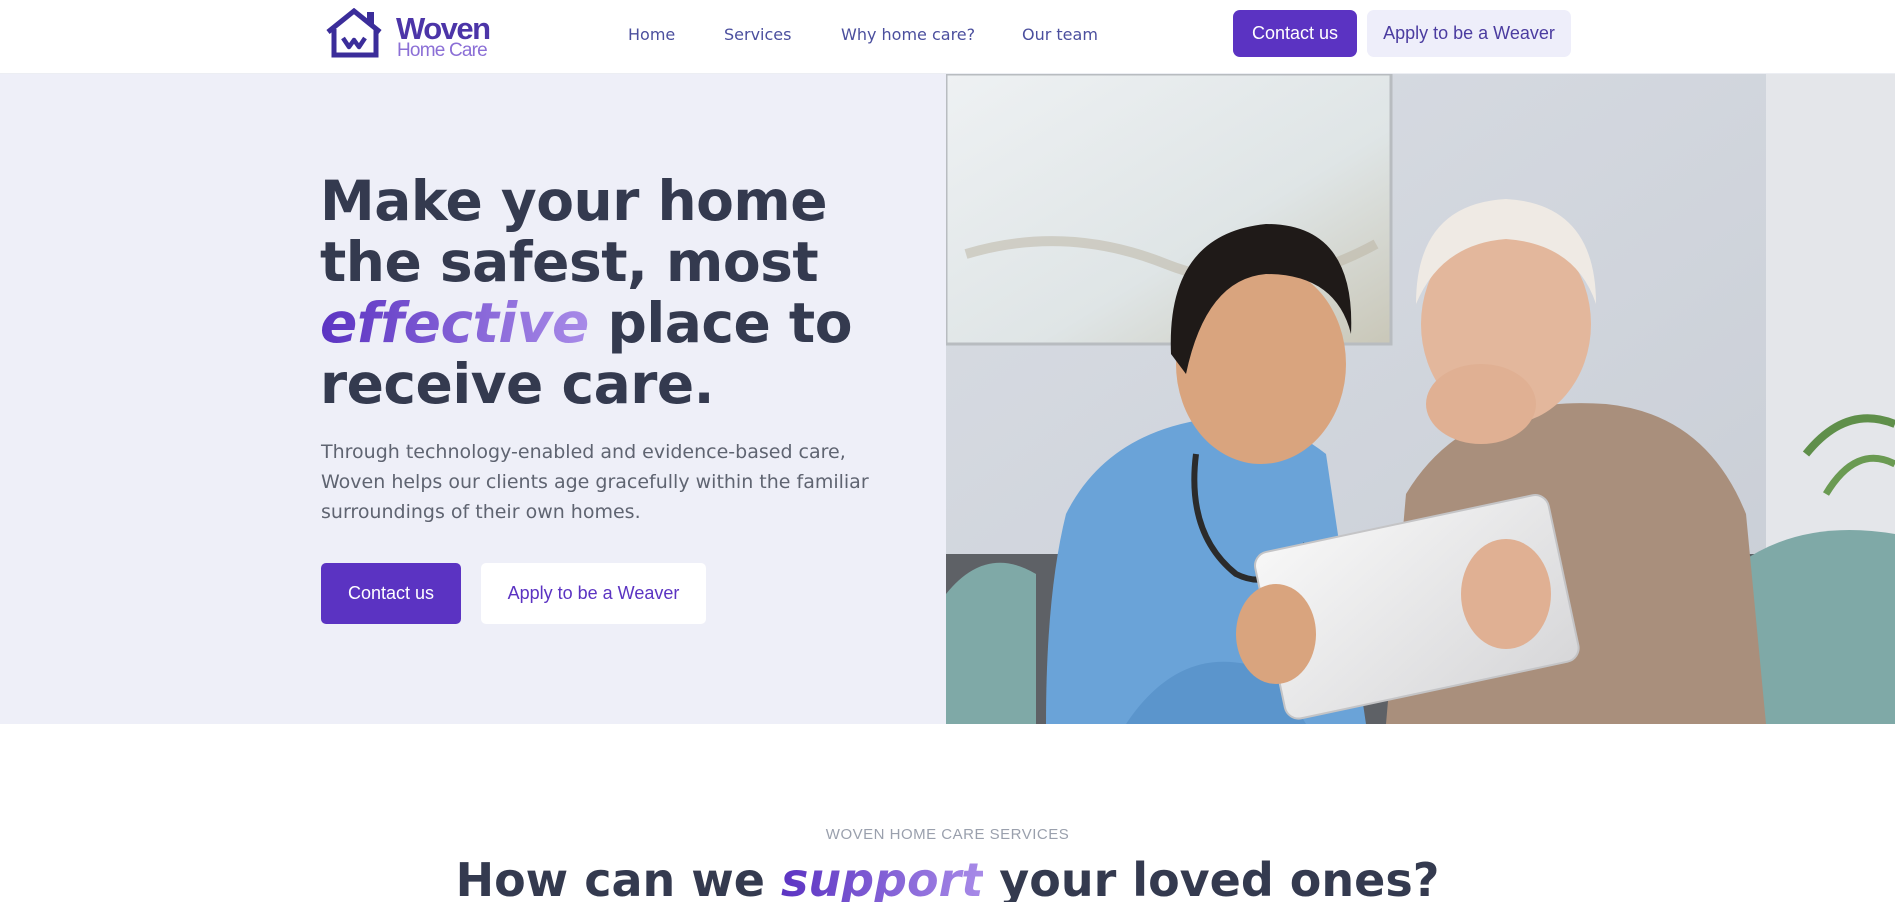  I want to click on nav-home: Home, so click(651, 34).